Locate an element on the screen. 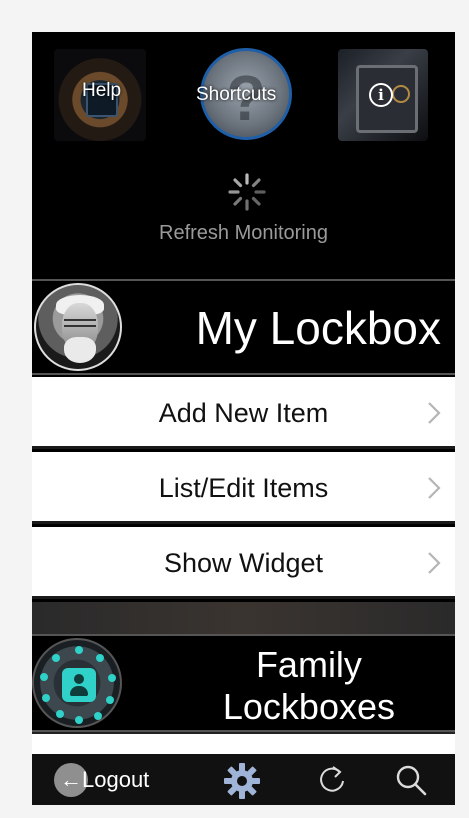  list-continuation is located at coordinates (243, 743).